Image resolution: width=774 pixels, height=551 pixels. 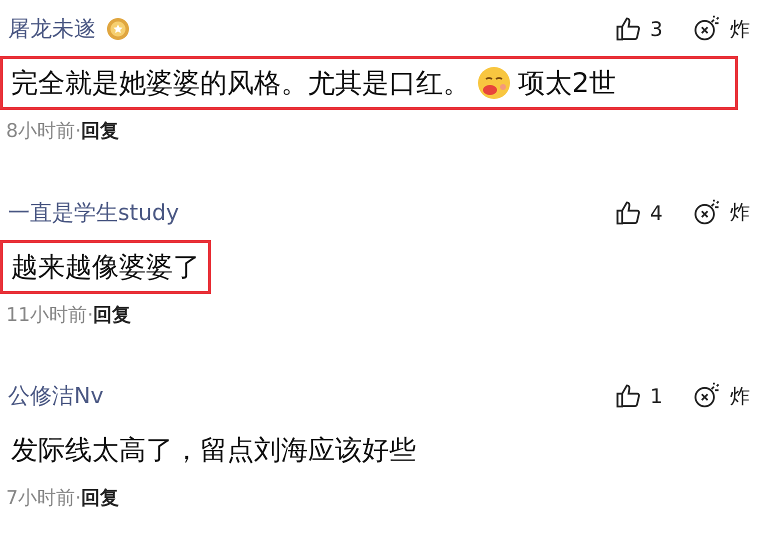 What do you see at coordinates (41, 131) in the screenshot?
I see `timestamp: 8小时前` at bounding box center [41, 131].